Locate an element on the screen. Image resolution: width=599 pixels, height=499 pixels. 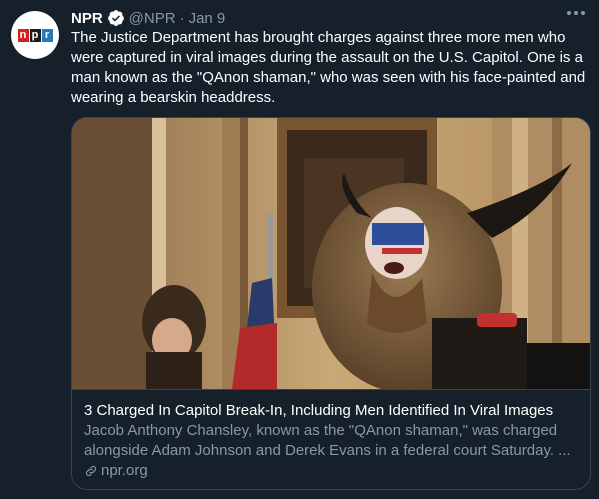
npr-logo-icon: n p r is located at coordinates (35, 35).